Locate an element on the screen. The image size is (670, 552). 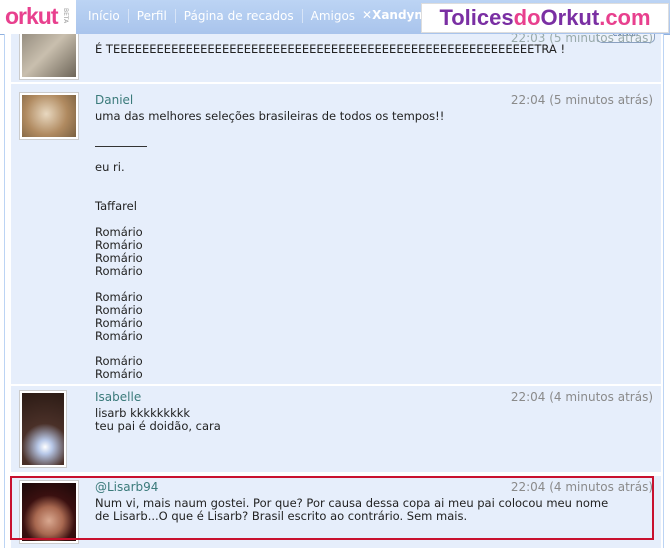
beta-label: BETA is located at coordinates (65, 16).